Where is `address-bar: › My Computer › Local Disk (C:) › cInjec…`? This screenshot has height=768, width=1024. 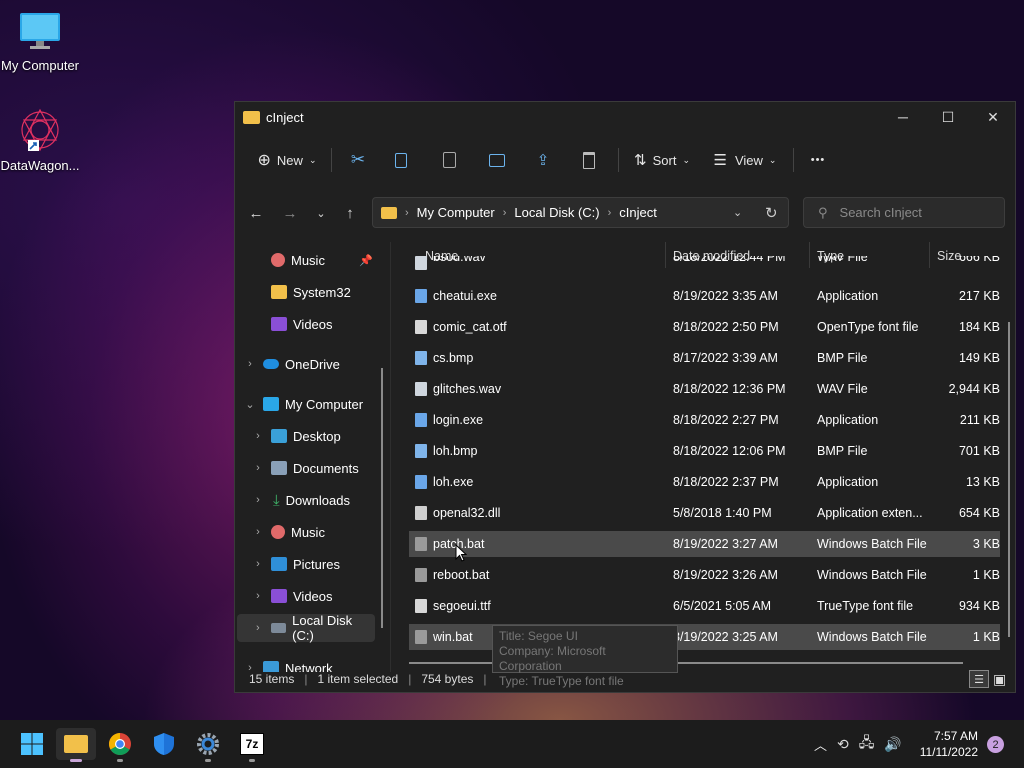
address-bar: › My Computer › Local Disk (C:) › cInjec… is located at coordinates (580, 212).